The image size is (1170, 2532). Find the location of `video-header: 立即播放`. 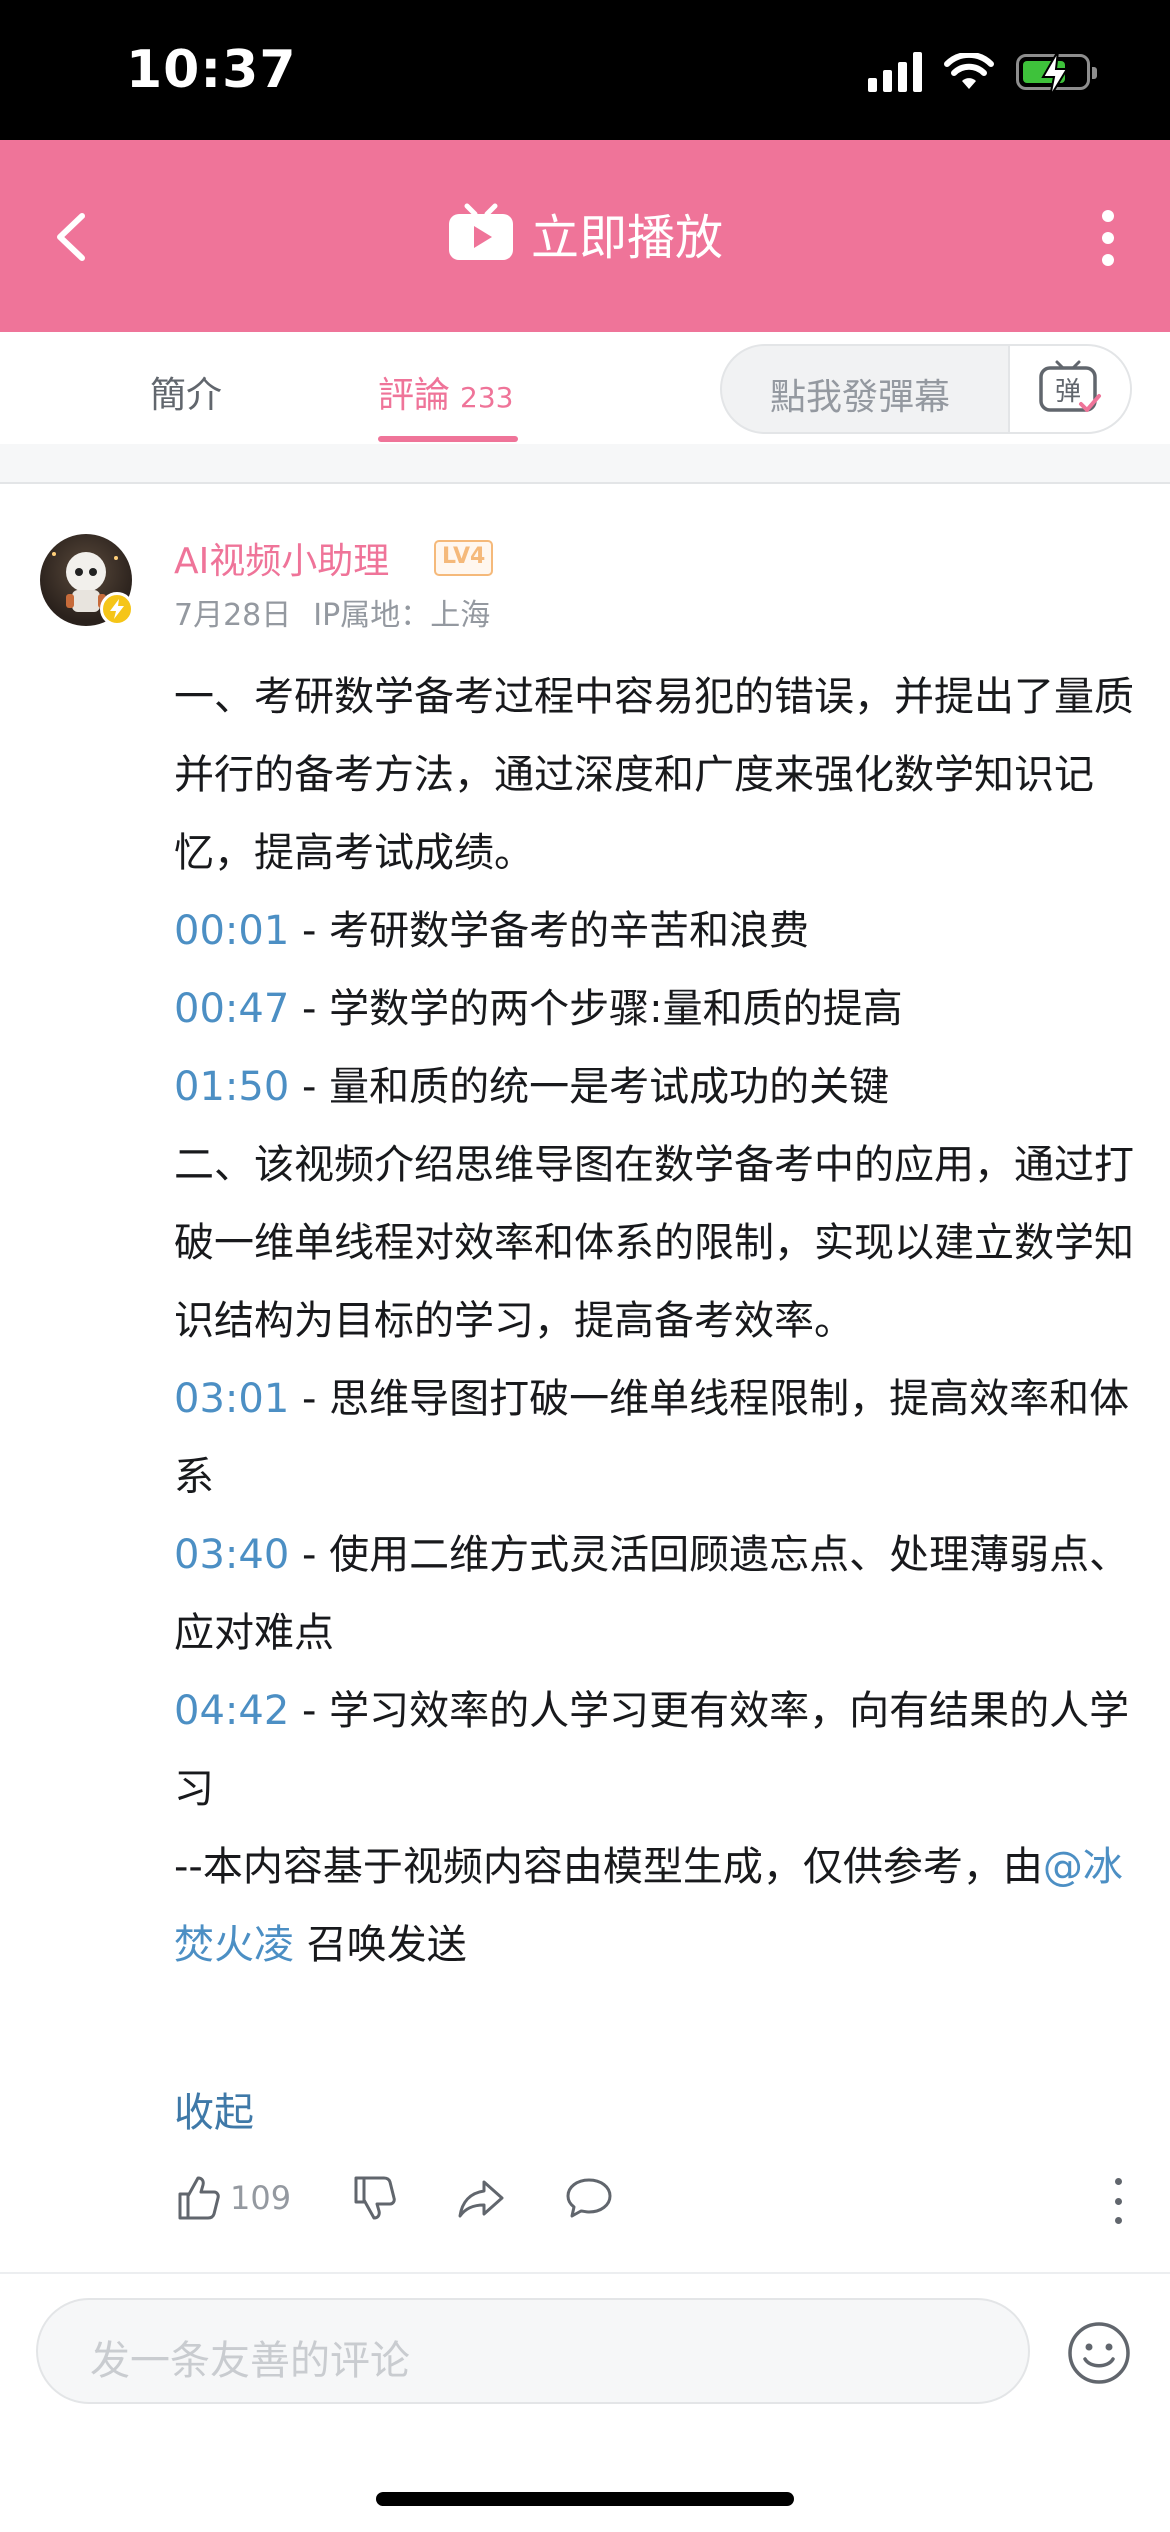

video-header: 立即播放 is located at coordinates (585, 236).